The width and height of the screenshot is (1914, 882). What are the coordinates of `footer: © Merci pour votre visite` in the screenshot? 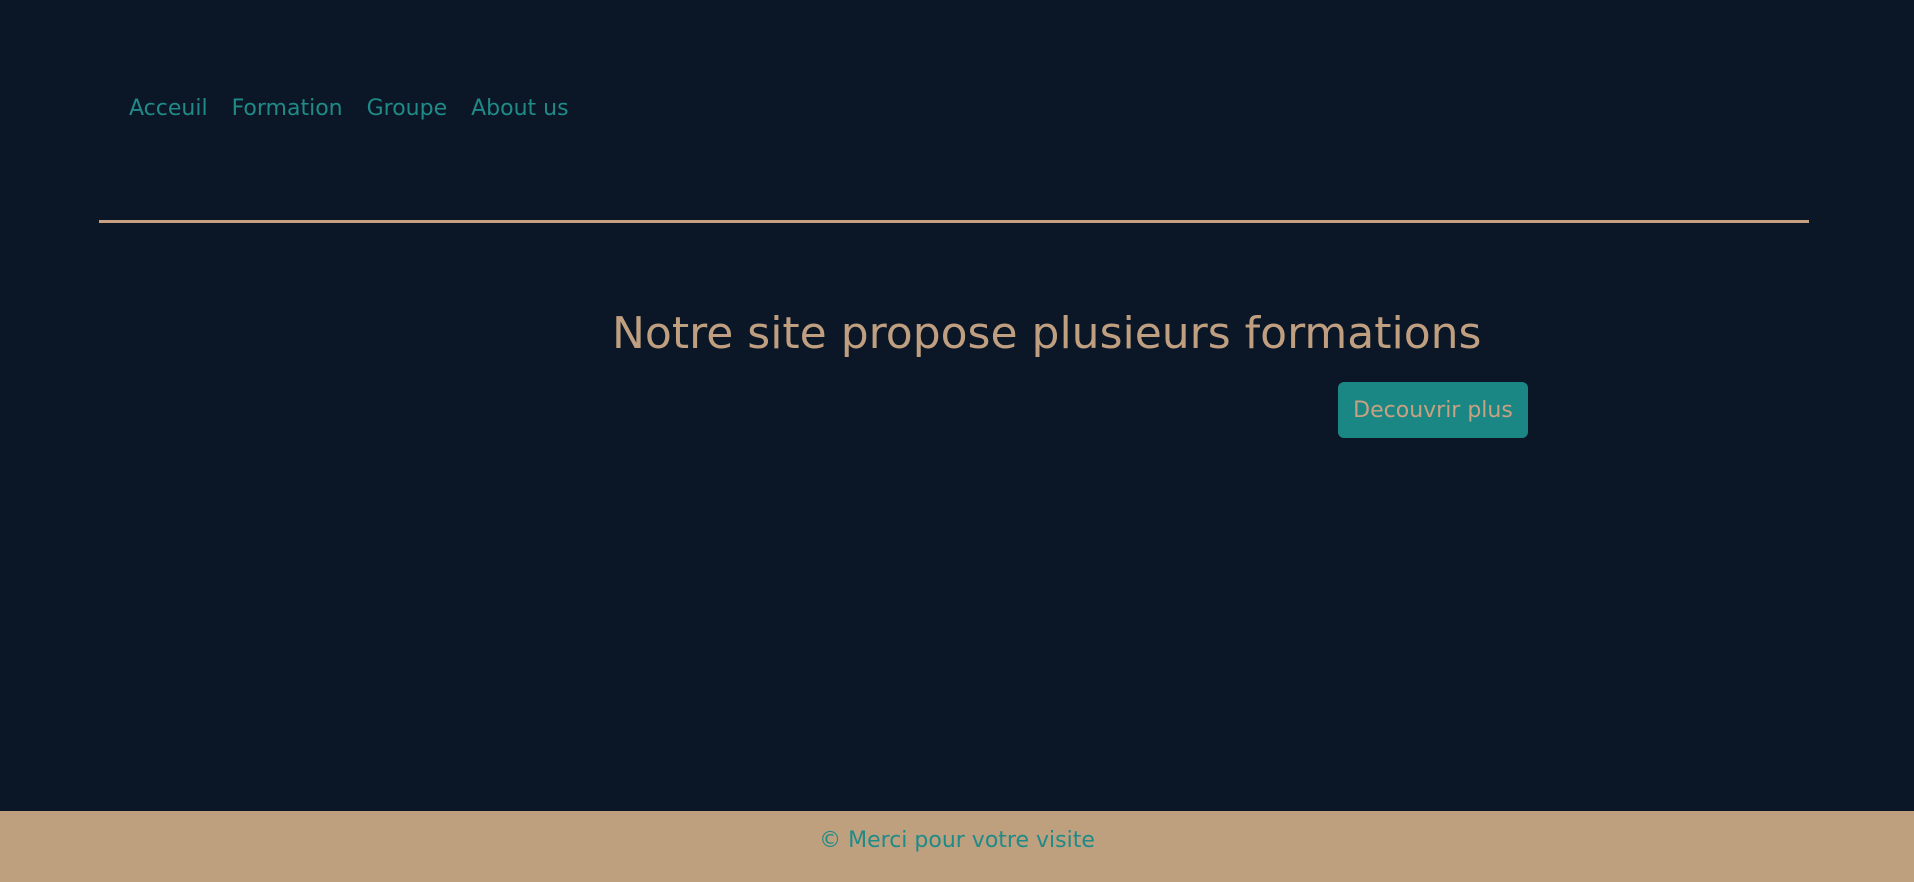 It's located at (957, 846).